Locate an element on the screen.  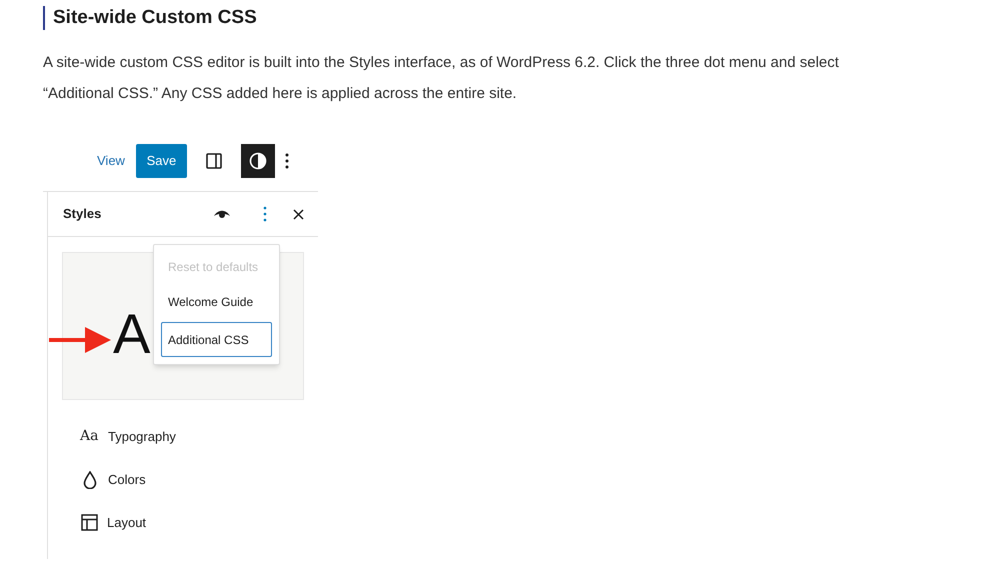
view-link: View is located at coordinates (111, 161).